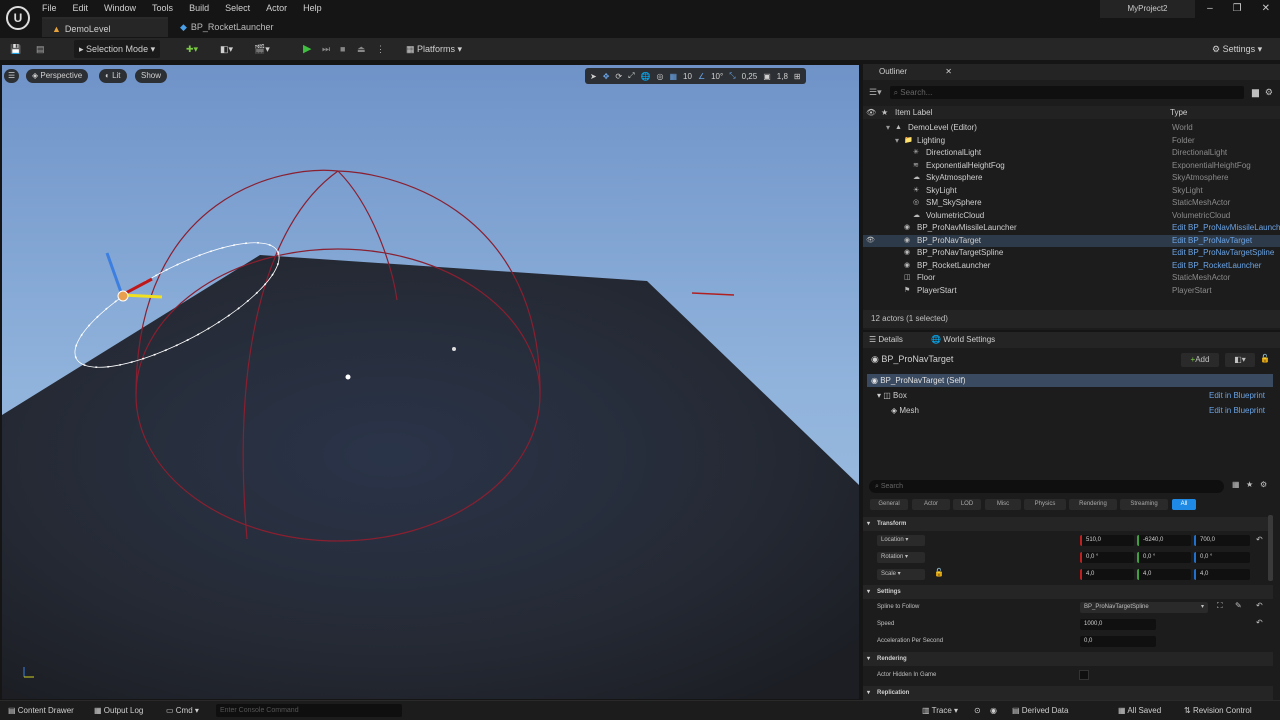 This screenshot has width=1280, height=720. What do you see at coordinates (326, 49) in the screenshot?
I see `step-icon: ⏭` at bounding box center [326, 49].